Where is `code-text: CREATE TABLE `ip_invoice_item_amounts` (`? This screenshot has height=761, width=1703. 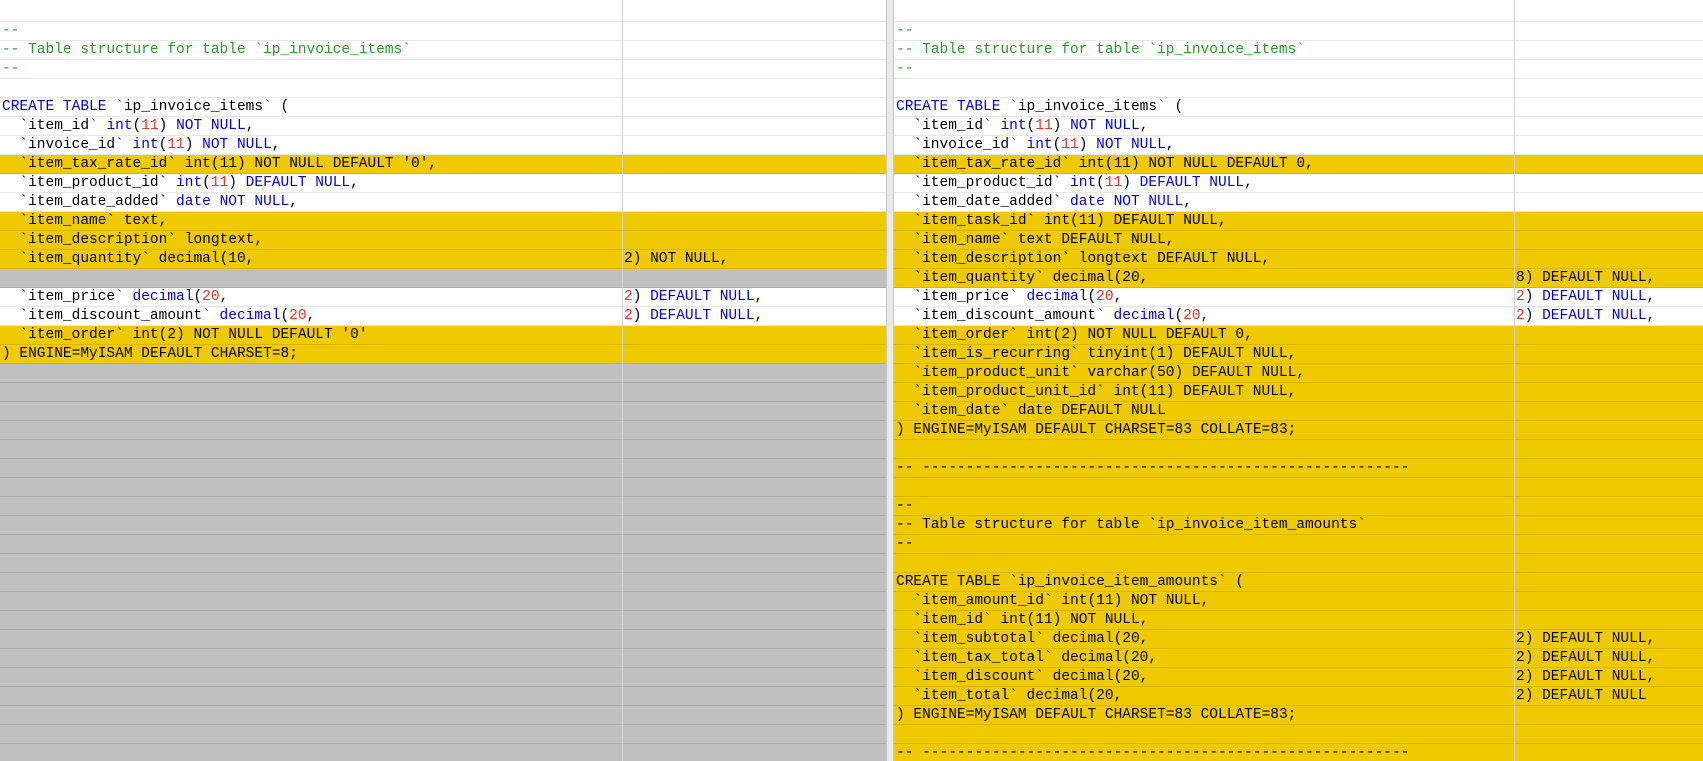 code-text: CREATE TABLE `ip_invoice_item_amounts` ( is located at coordinates (1070, 582).